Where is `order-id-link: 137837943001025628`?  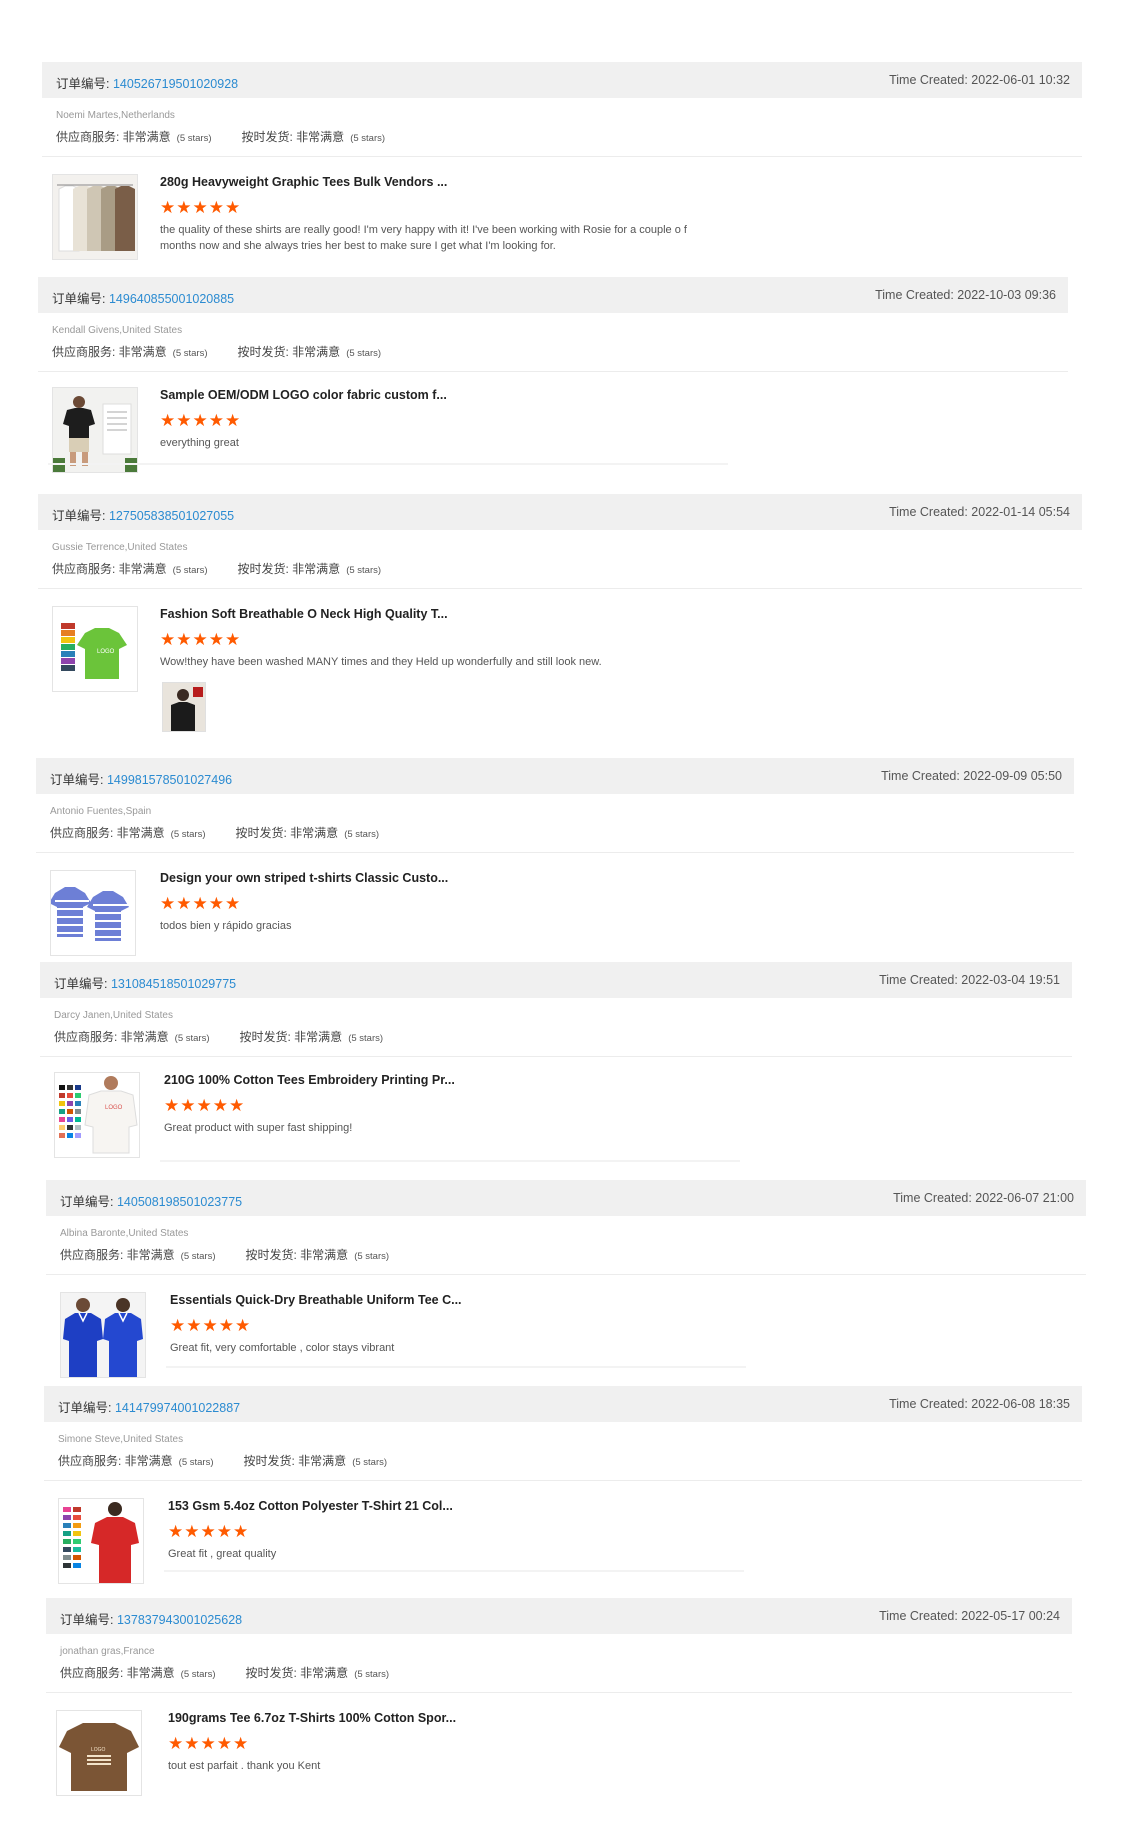
order-id-link: 137837943001025628 is located at coordinates (179, 1620).